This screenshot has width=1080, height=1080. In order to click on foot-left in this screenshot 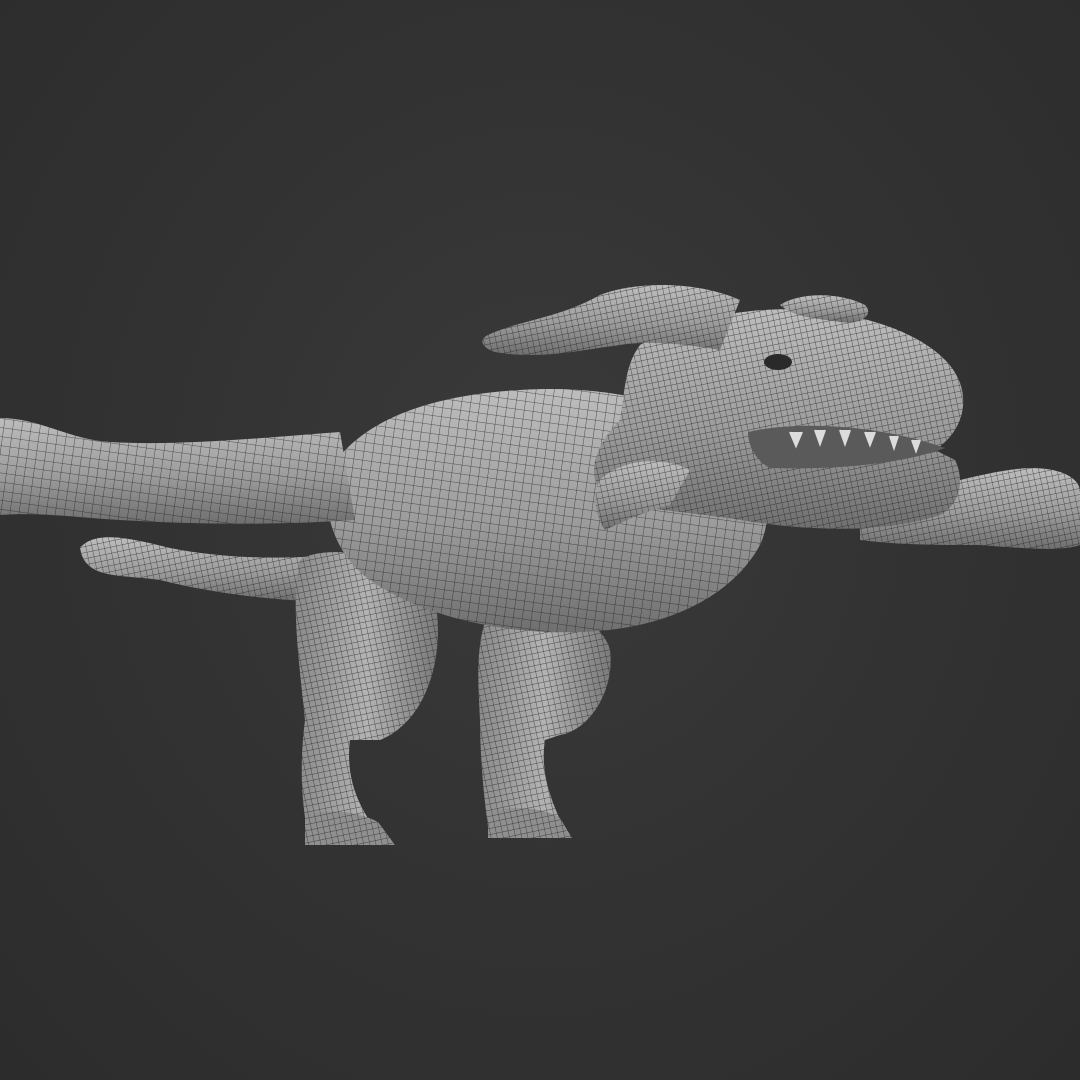, I will do `click(350, 828)`.